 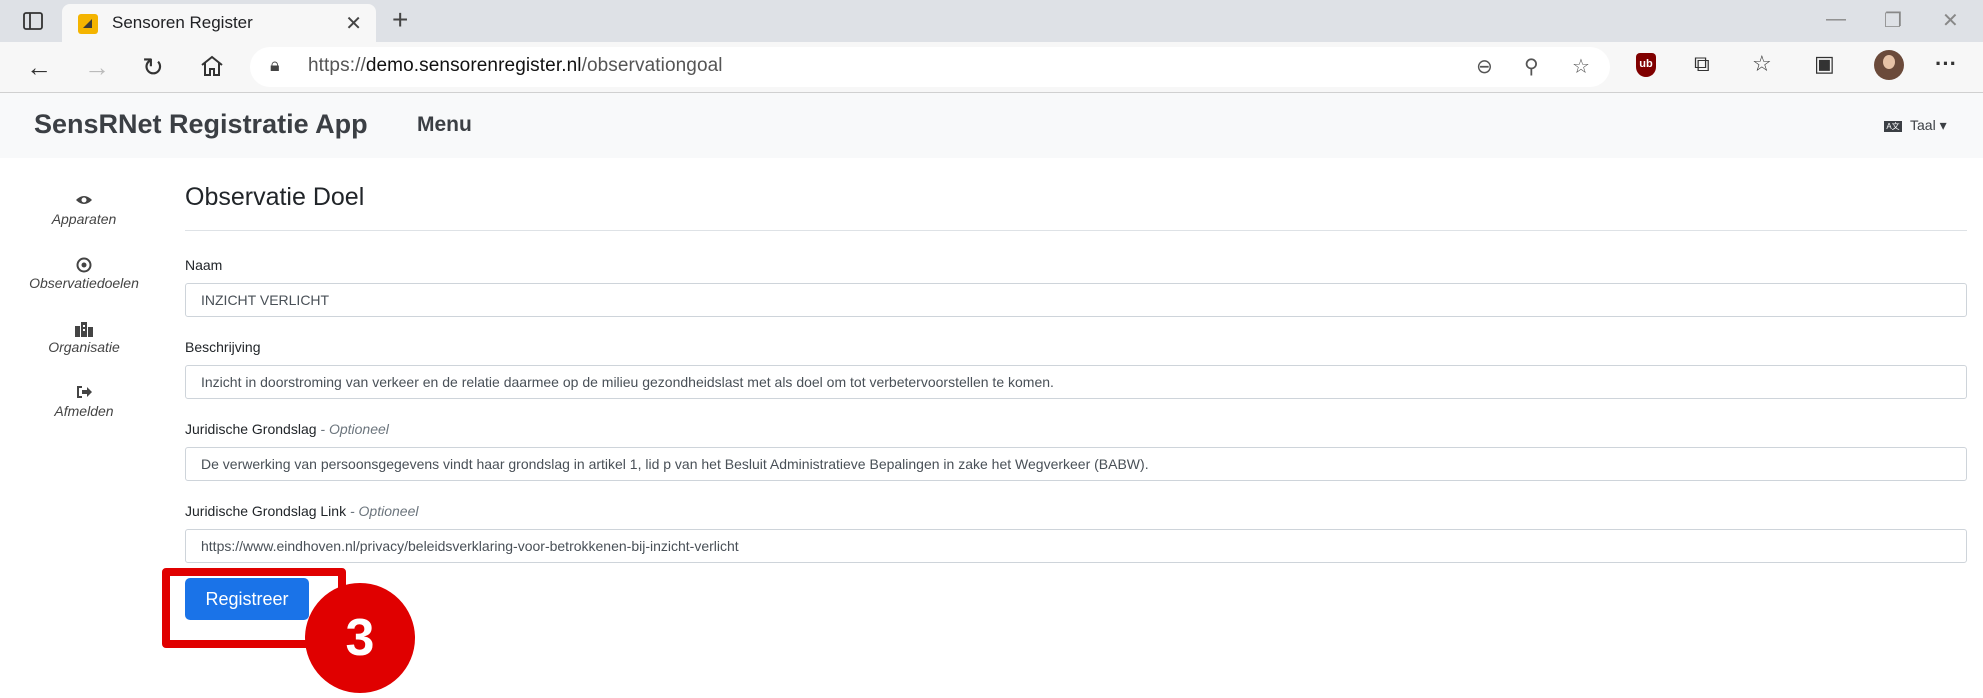 I want to click on more-icon: ···, so click(x=1946, y=64).